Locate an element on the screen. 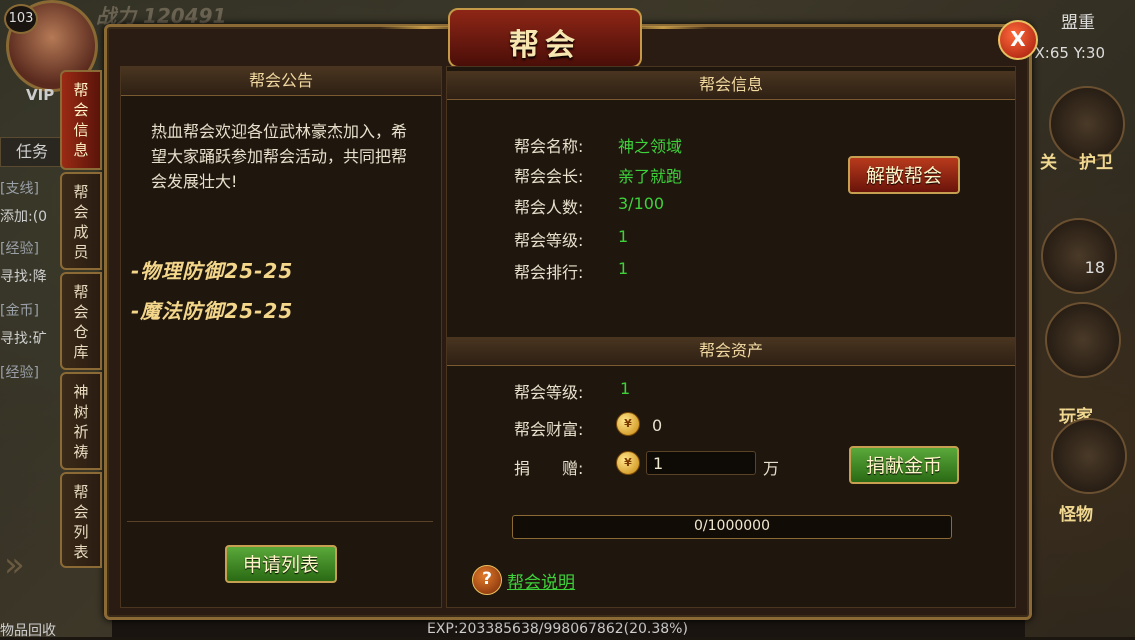  tab-guild-warehouse: 帮 会 仓 库 is located at coordinates (81, 321).